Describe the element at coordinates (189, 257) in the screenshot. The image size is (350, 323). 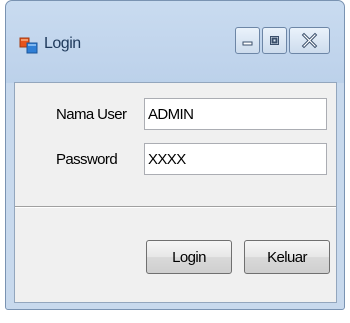
I see `login-button: Login` at that location.